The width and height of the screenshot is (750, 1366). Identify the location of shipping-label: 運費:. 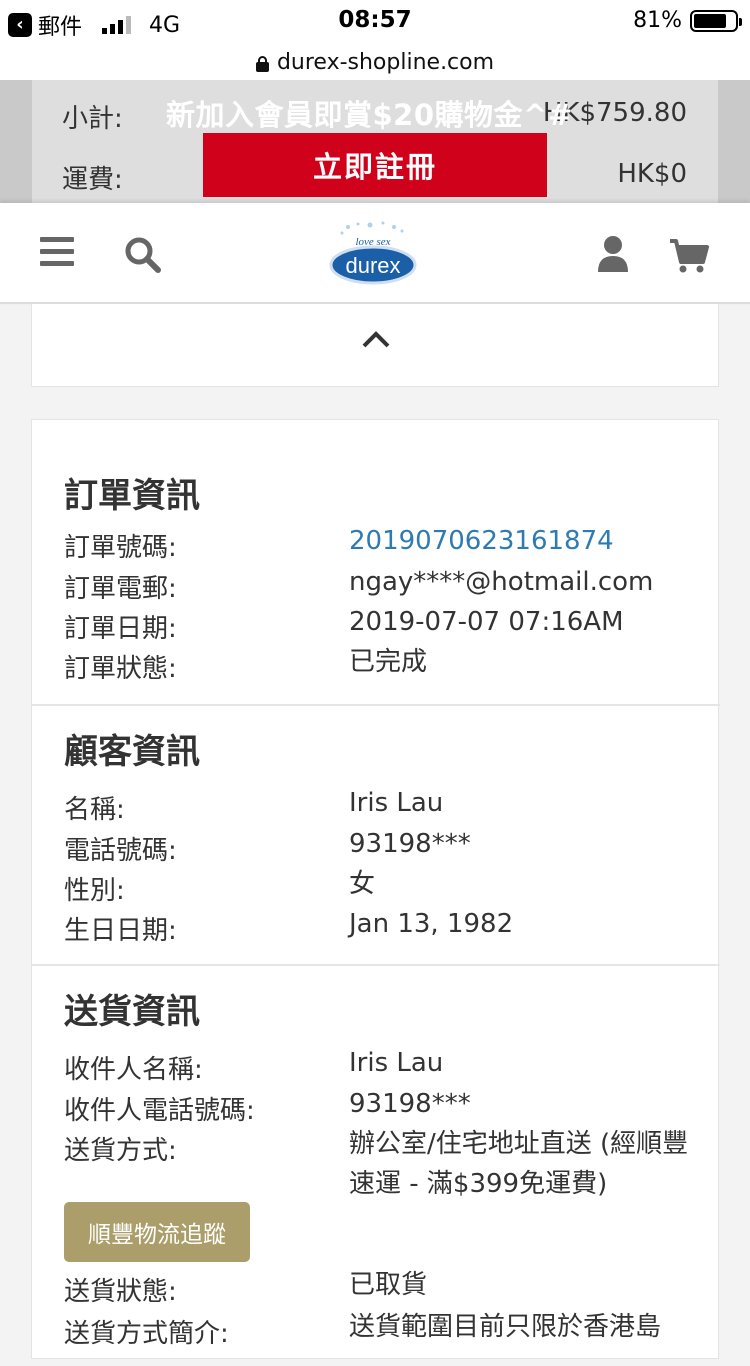
(92, 180).